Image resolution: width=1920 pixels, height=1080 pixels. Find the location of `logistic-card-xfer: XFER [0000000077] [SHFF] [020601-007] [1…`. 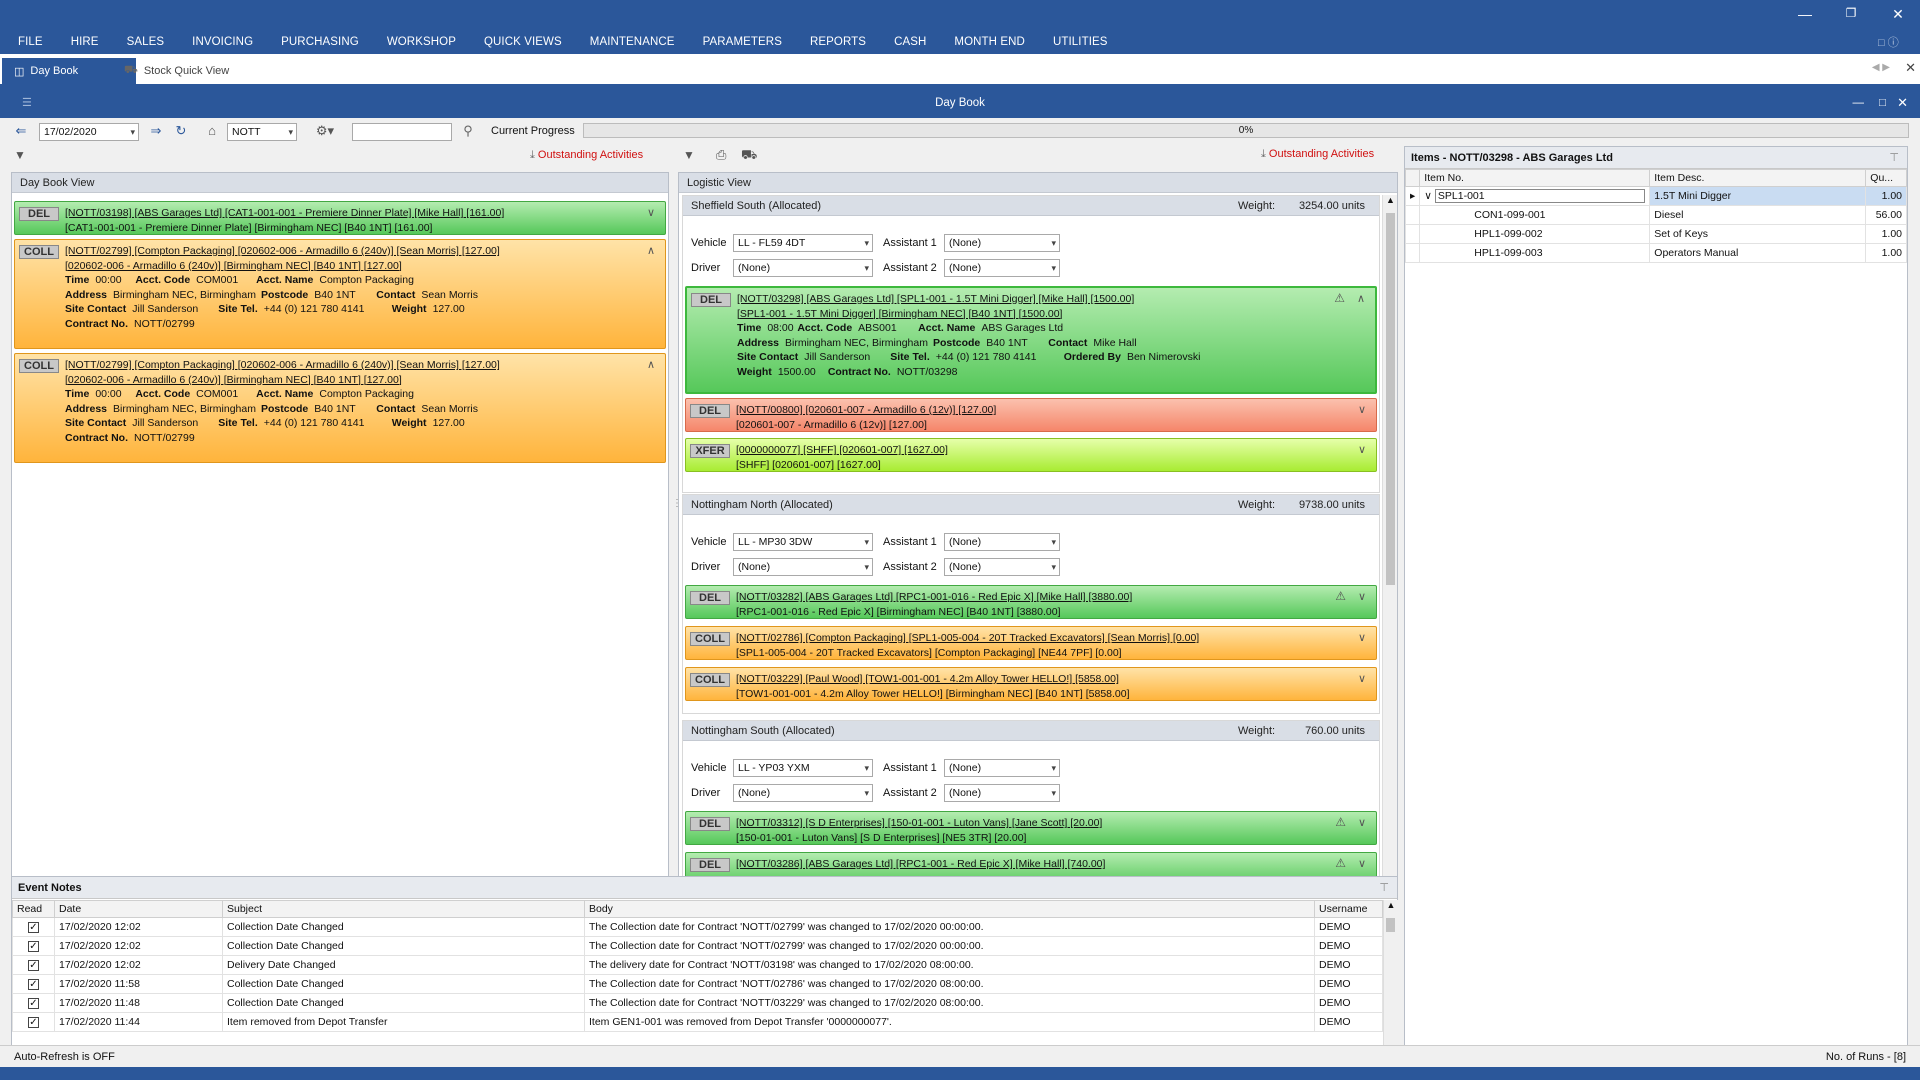

logistic-card-xfer: XFER [0000000077] [SHFF] [020601-007] [1… is located at coordinates (1031, 455).